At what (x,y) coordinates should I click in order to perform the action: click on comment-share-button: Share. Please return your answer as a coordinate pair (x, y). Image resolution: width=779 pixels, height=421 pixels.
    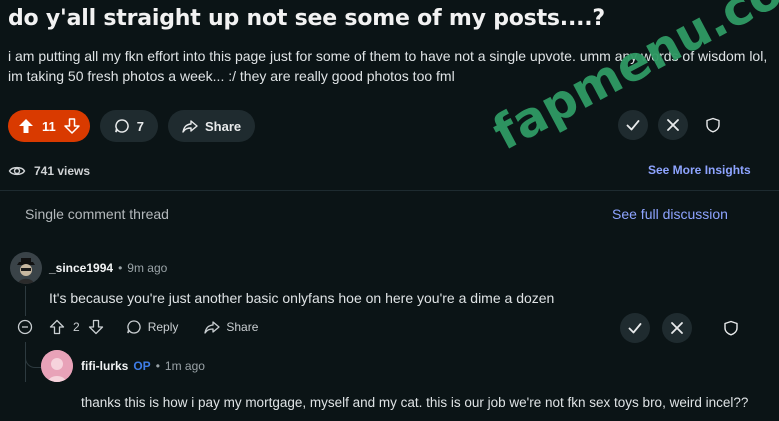
    Looking at the image, I should click on (231, 327).